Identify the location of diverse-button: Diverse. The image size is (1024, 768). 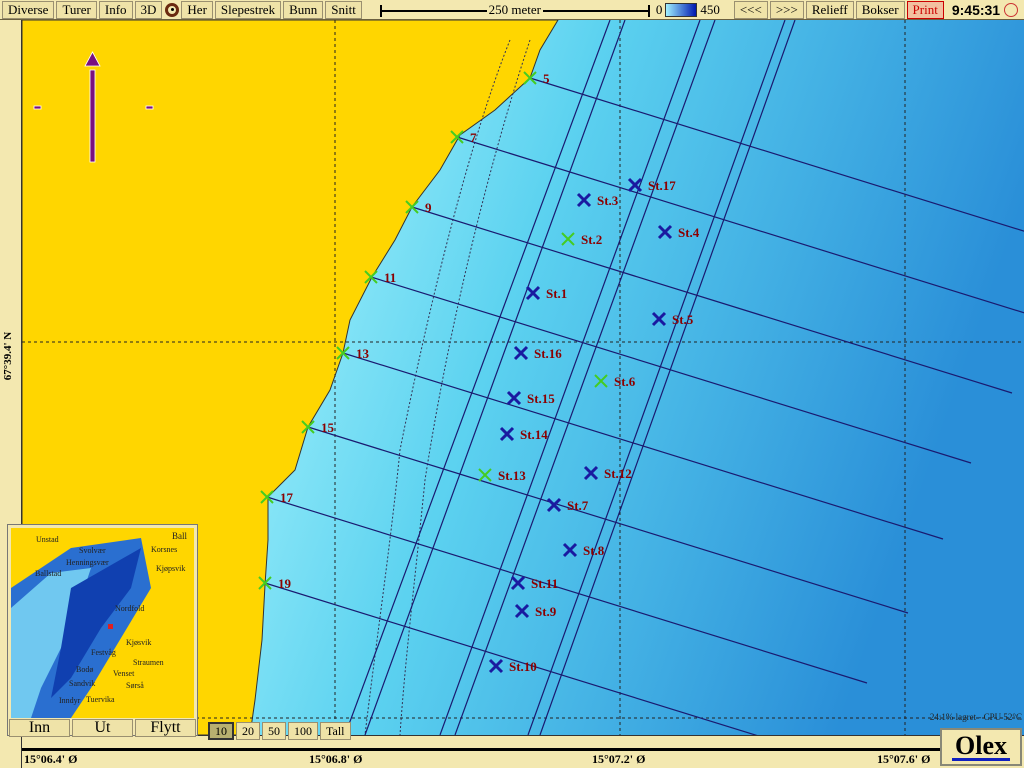
(28, 9).